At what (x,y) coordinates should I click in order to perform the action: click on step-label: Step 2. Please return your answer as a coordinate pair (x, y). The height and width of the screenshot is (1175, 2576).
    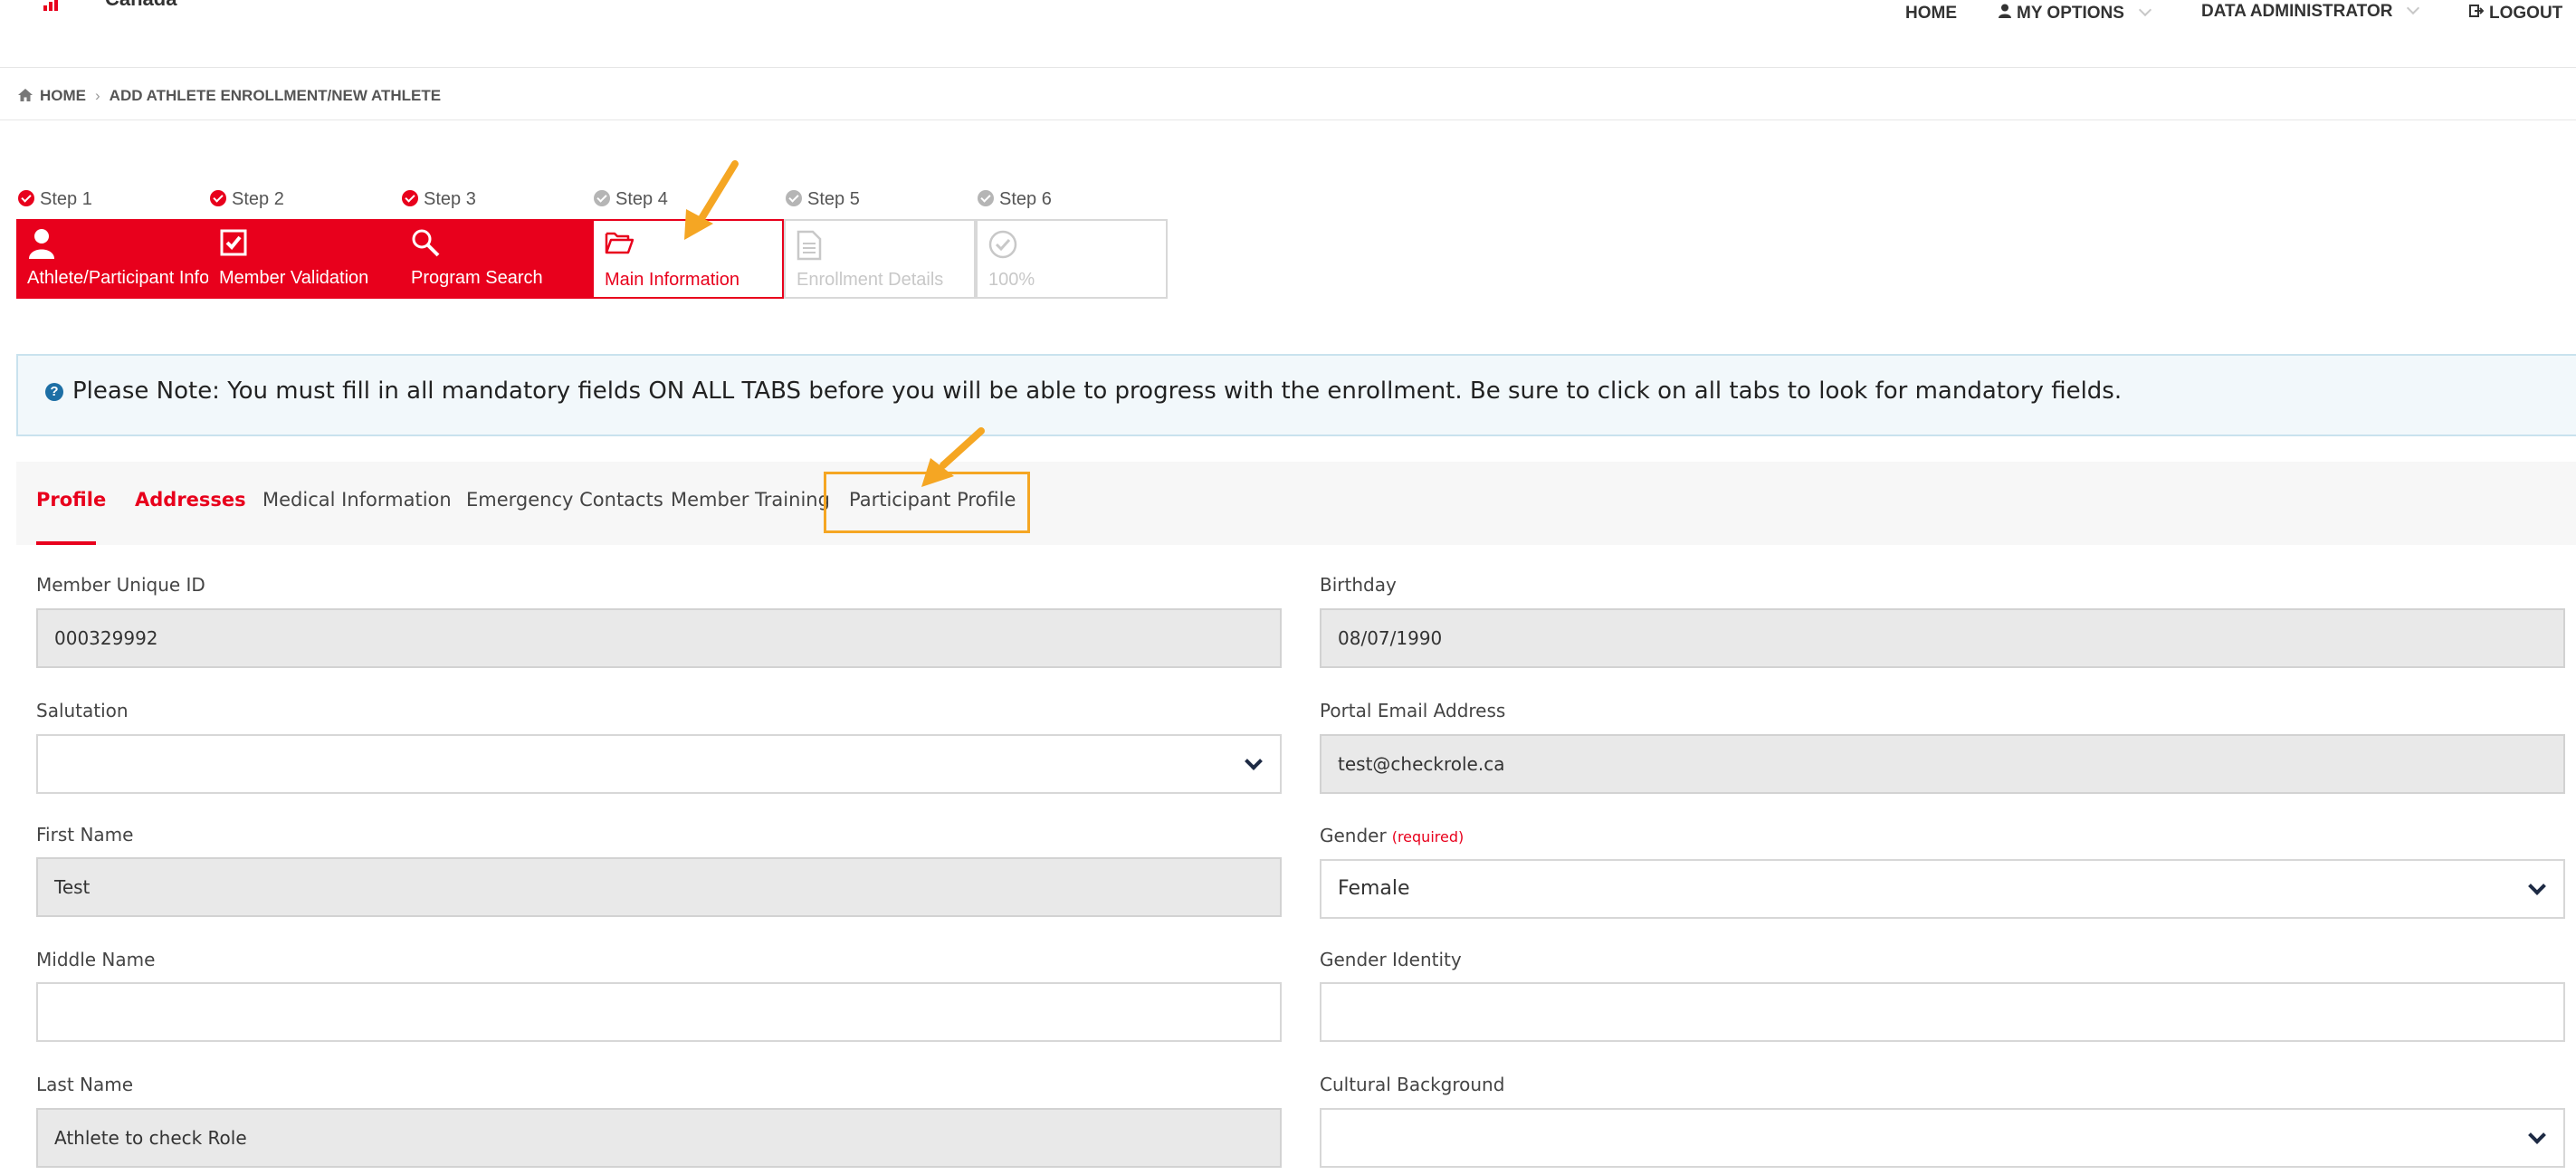
    Looking at the image, I should click on (247, 199).